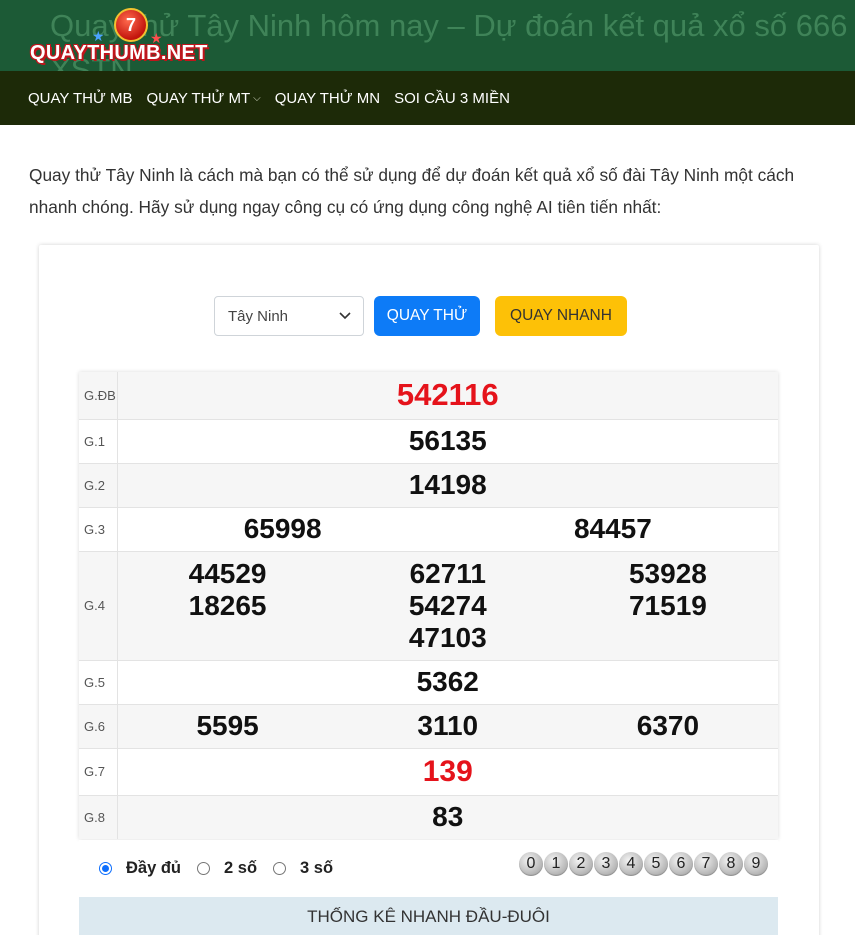 Image resolution: width=855 pixels, height=935 pixels. Describe the element at coordinates (204, 868) in the screenshot. I see `radio-two-digits` at that location.